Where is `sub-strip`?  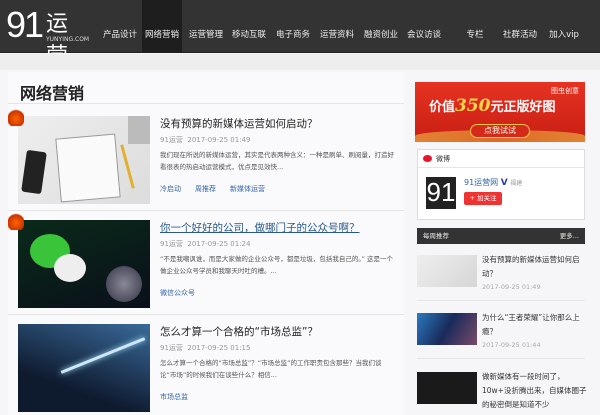 sub-strip is located at coordinates (300, 62).